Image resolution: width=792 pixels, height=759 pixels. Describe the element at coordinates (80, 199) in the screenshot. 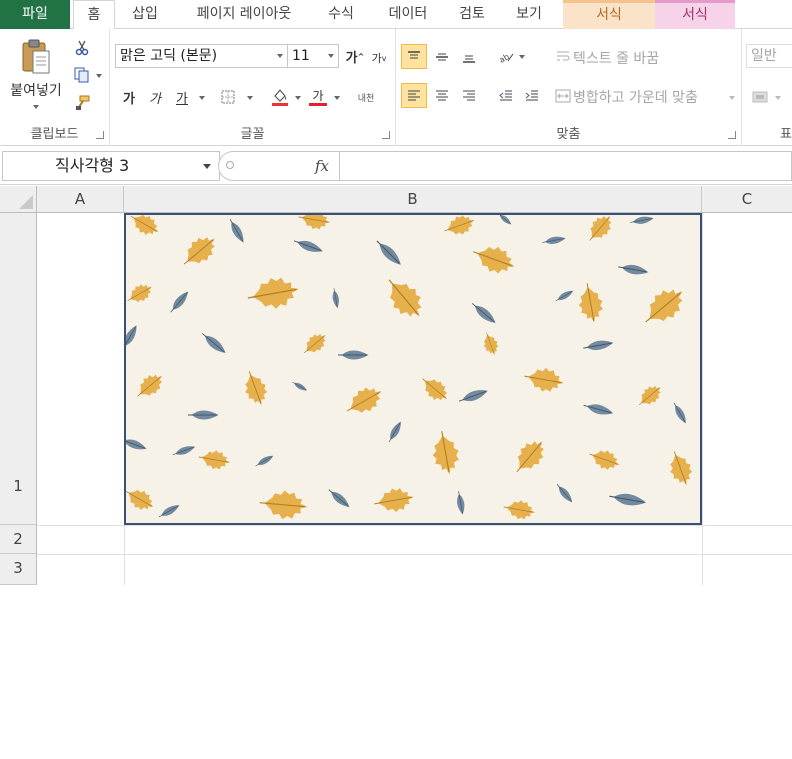

I see `column-header-a: A` at that location.